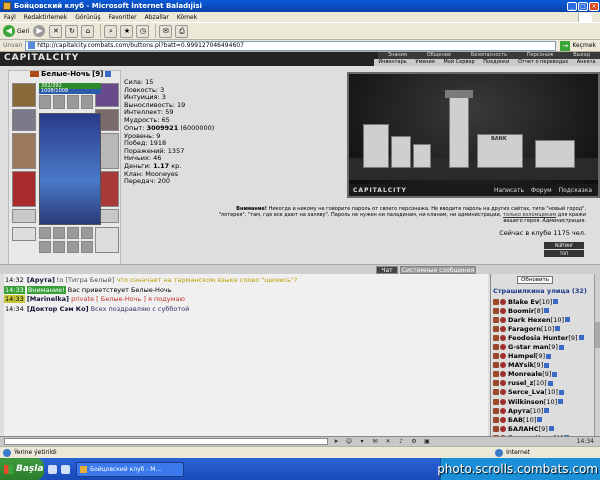 The width and height of the screenshot is (600, 480). What do you see at coordinates (541, 190) in the screenshot?
I see `link-forum: Форум` at bounding box center [541, 190].